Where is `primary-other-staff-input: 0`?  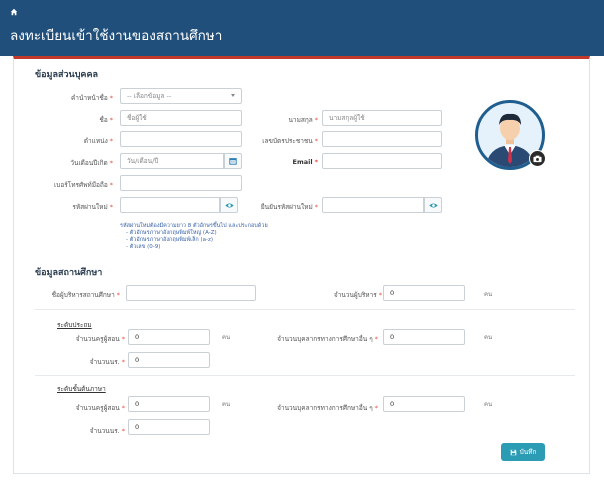 primary-other-staff-input: 0 is located at coordinates (424, 337).